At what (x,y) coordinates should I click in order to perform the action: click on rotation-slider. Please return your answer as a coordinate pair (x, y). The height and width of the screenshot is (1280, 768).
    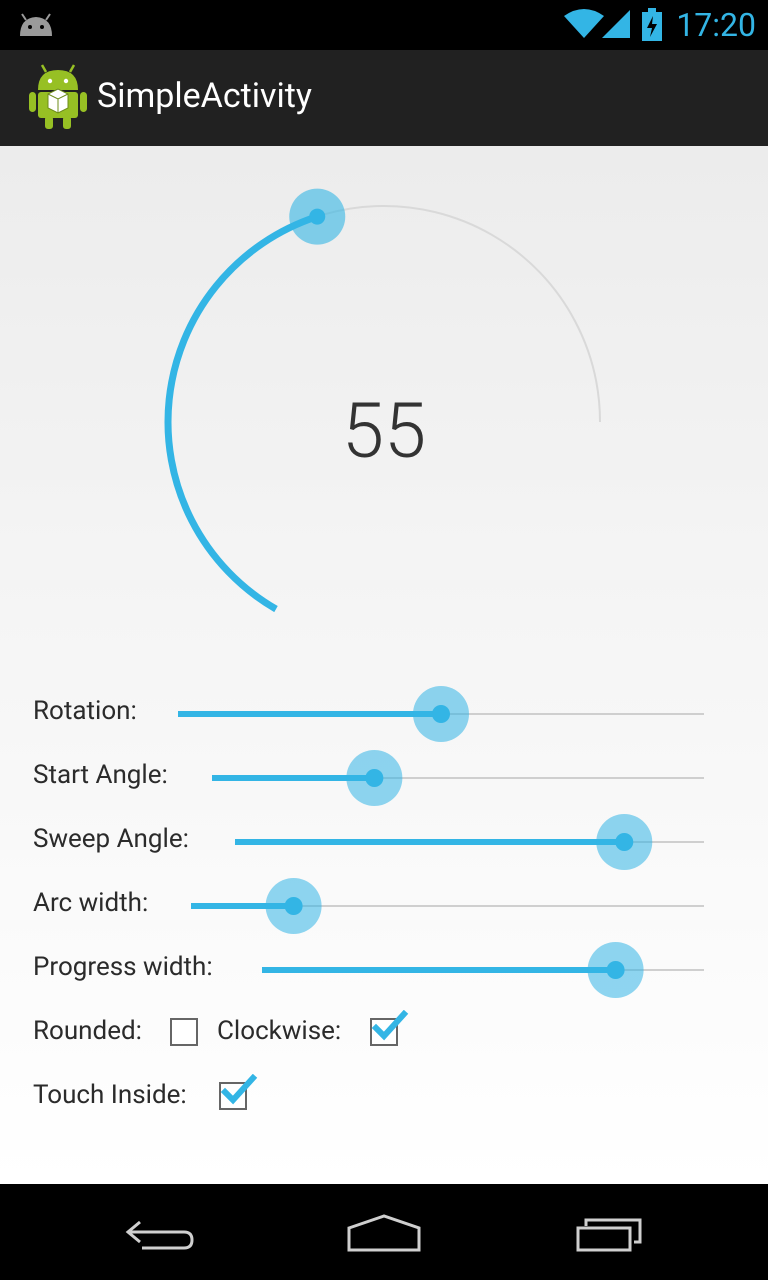
    Looking at the image, I should click on (441, 714).